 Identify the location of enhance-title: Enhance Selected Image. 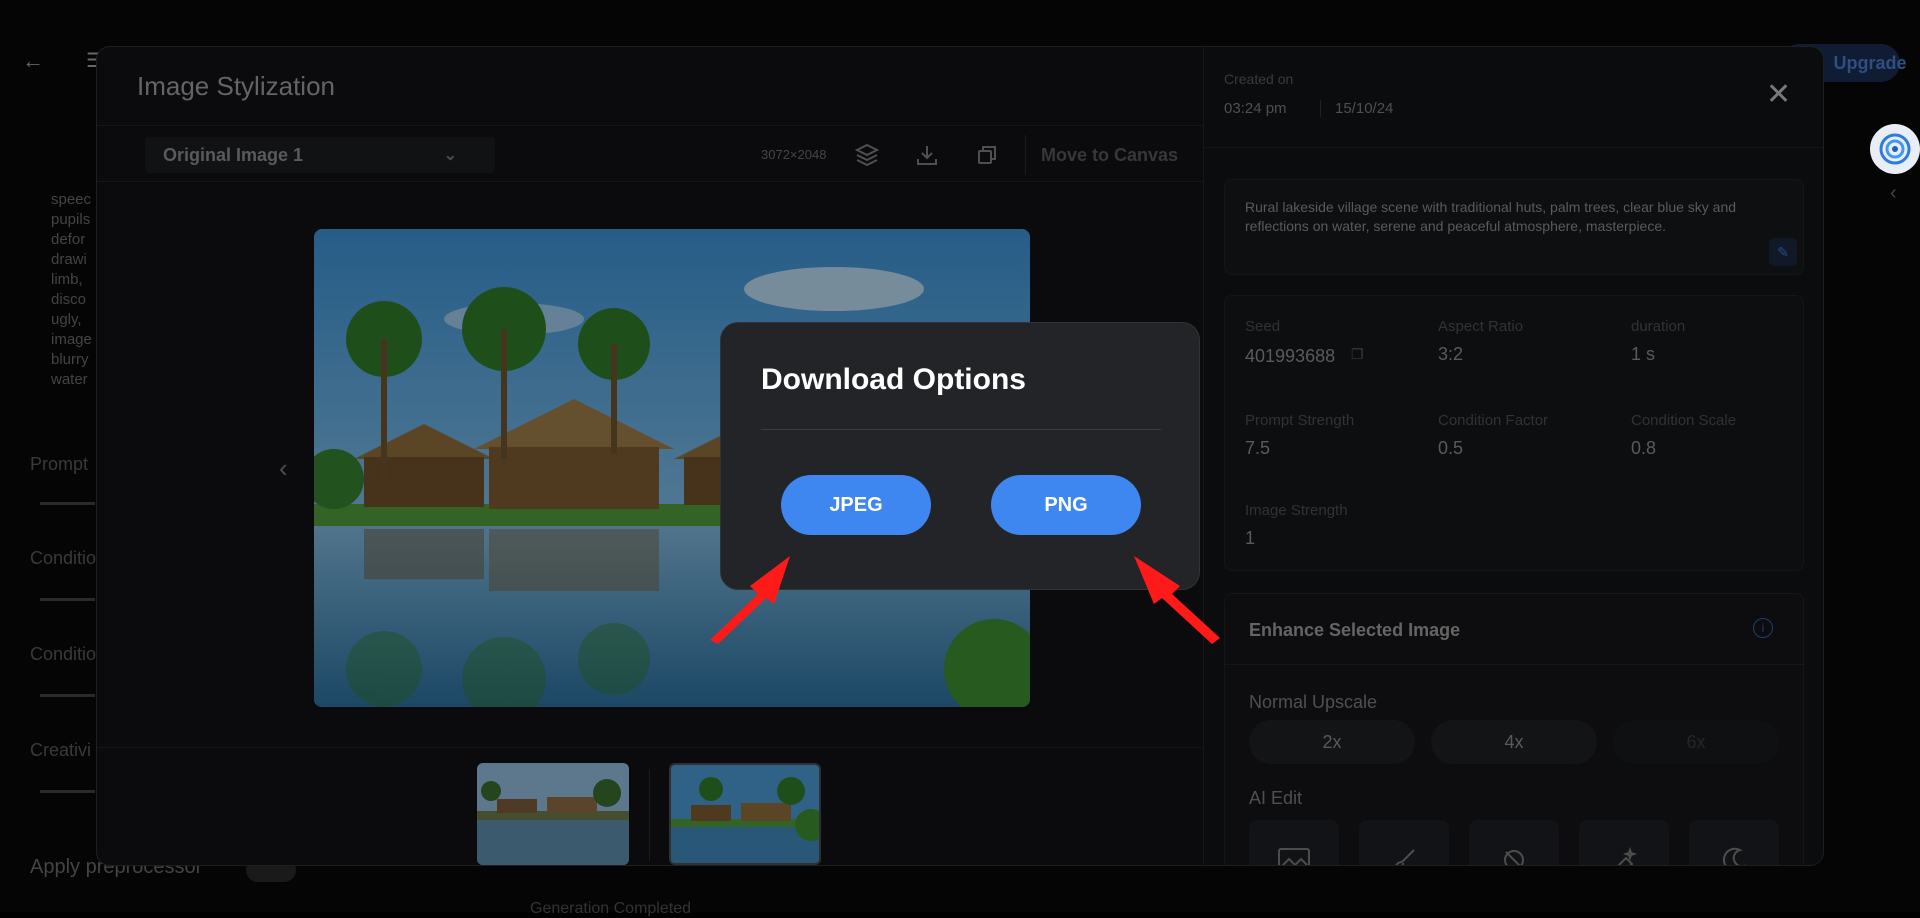
(1354, 630).